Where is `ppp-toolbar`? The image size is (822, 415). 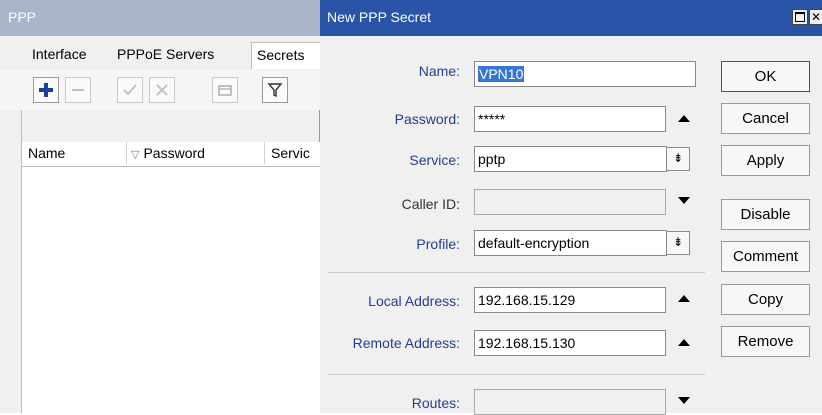 ppp-toolbar is located at coordinates (160, 90).